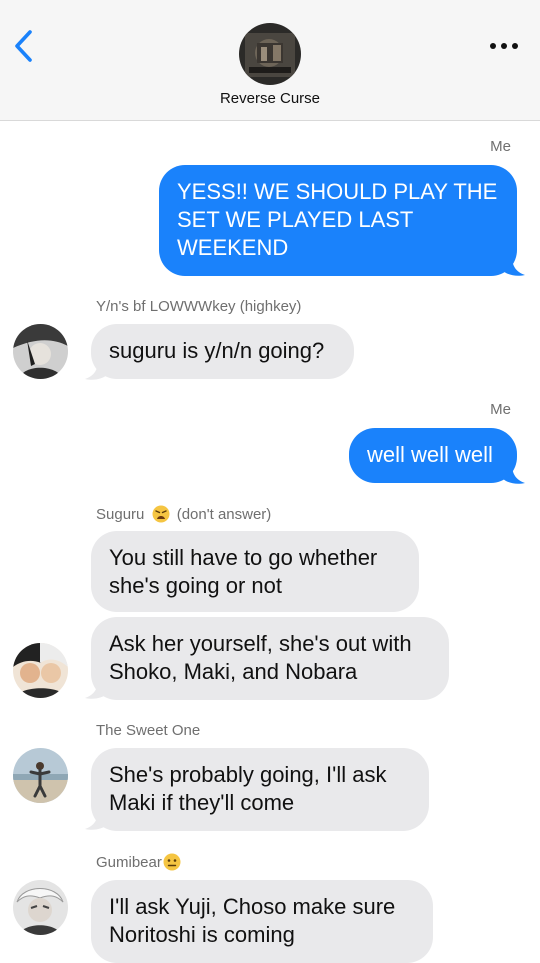 The height and width of the screenshot is (963, 540). I want to click on chat-header: Reverse Curse, so click(270, 60).